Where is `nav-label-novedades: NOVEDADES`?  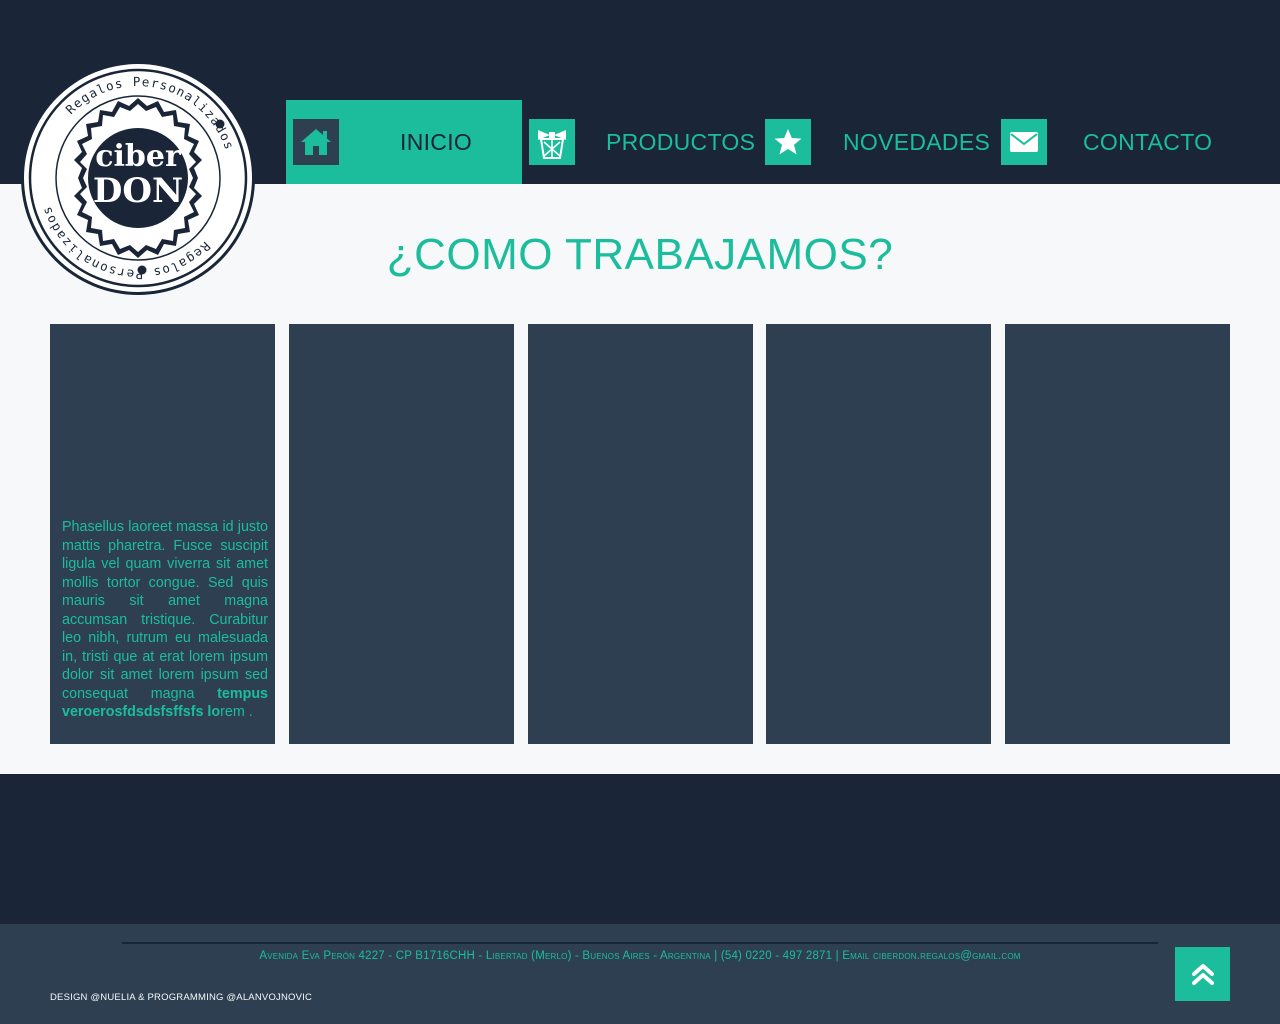
nav-label-novedades: NOVEDADES is located at coordinates (917, 142).